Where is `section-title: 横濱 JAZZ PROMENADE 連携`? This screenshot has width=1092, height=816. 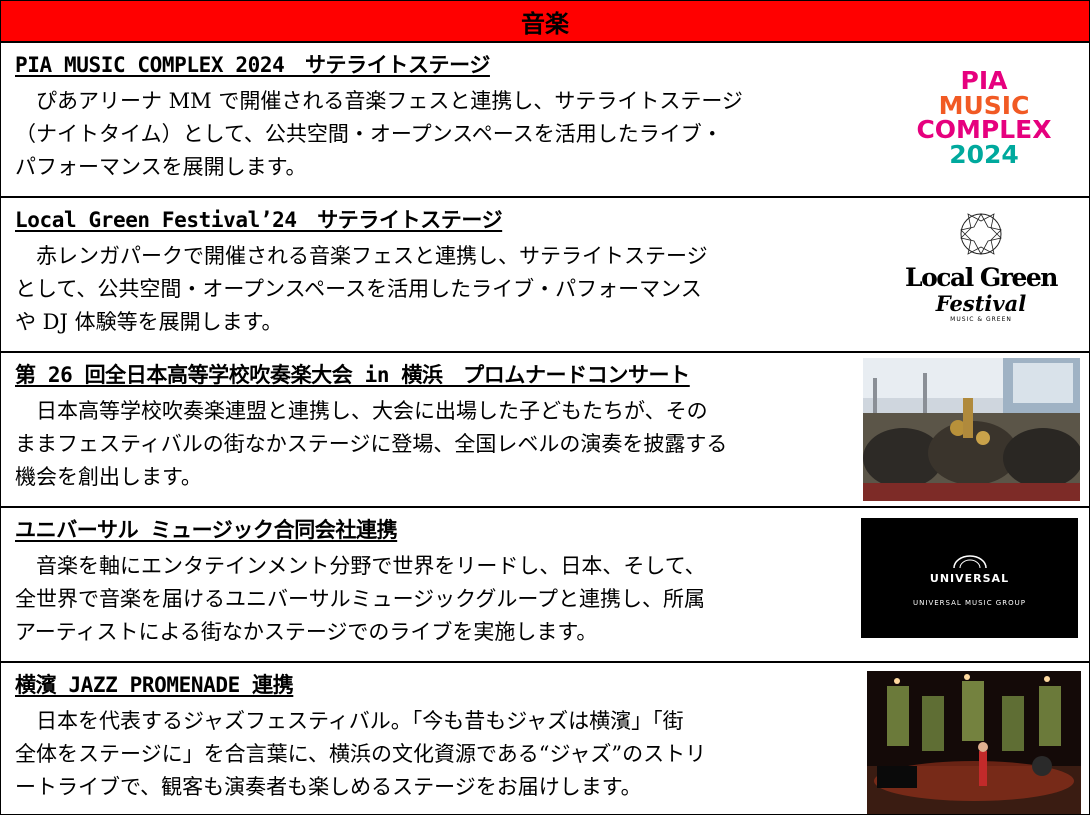 section-title: 横濱 JAZZ PROMENADE 連携 is located at coordinates (154, 685).